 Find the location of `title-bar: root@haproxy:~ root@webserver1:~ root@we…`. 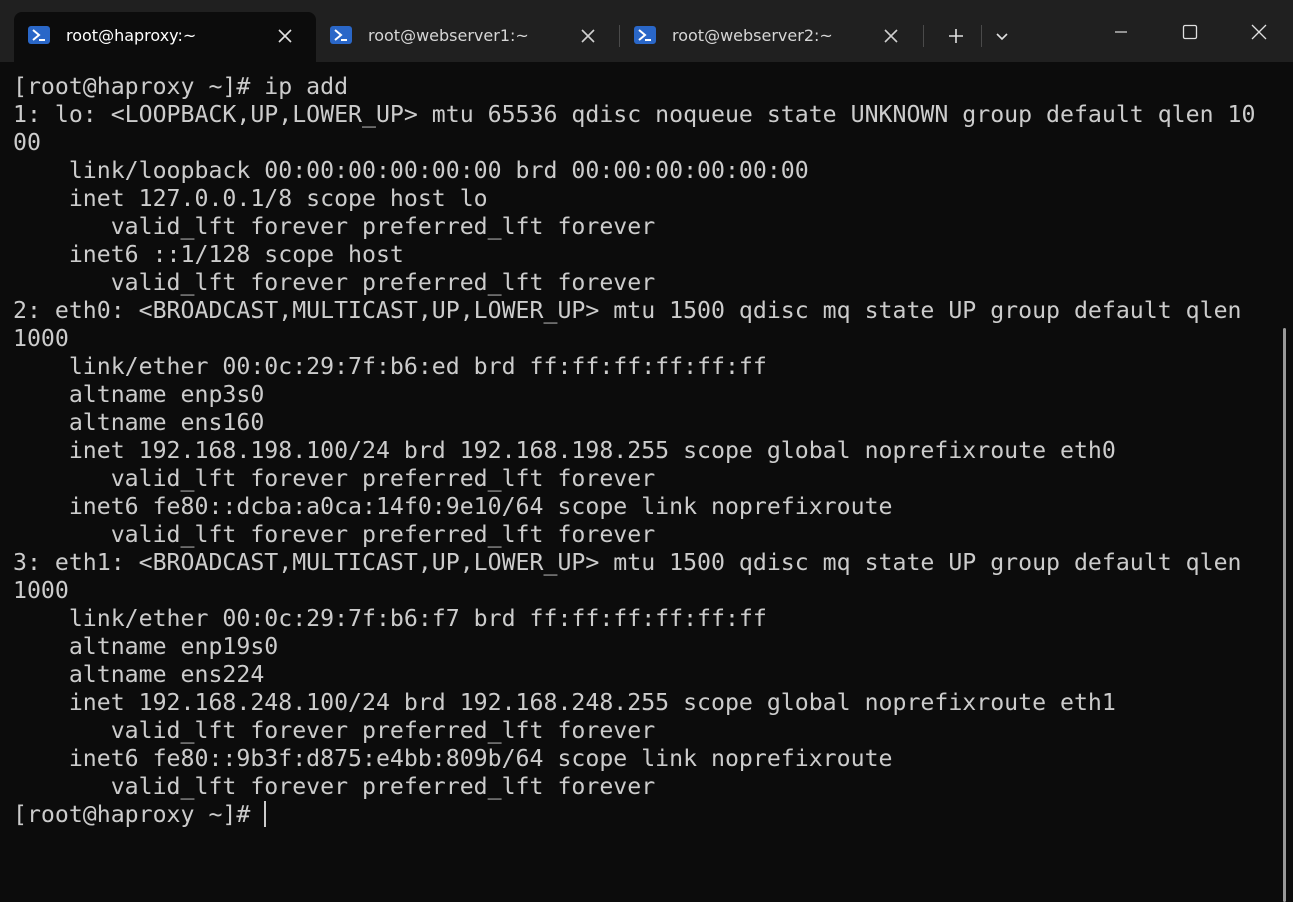

title-bar: root@haproxy:~ root@webserver1:~ root@we… is located at coordinates (646, 31).